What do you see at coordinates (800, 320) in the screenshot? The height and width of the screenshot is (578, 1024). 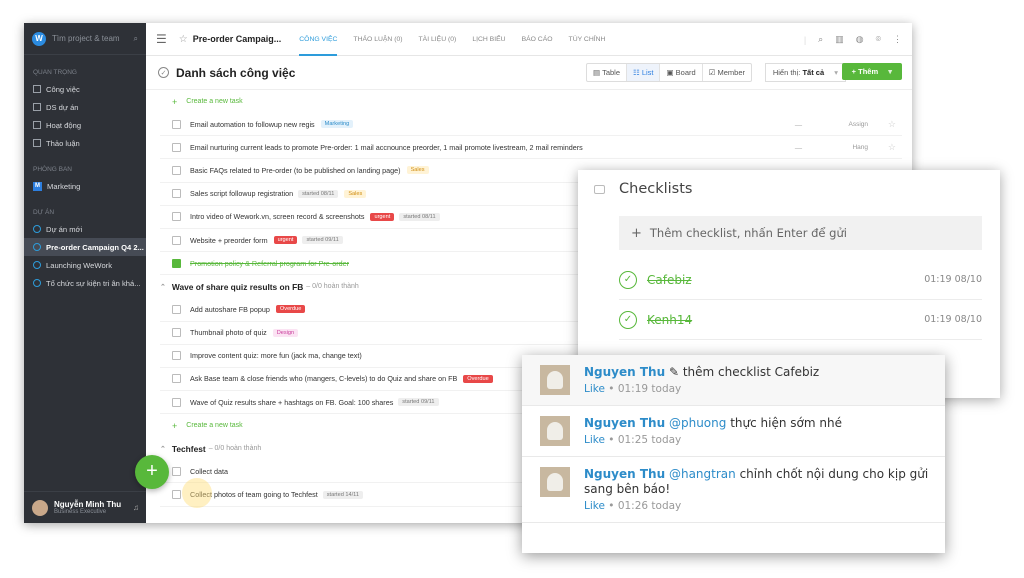 I see `checklist-item: ✓ Kenh14 01:19 08/10` at bounding box center [800, 320].